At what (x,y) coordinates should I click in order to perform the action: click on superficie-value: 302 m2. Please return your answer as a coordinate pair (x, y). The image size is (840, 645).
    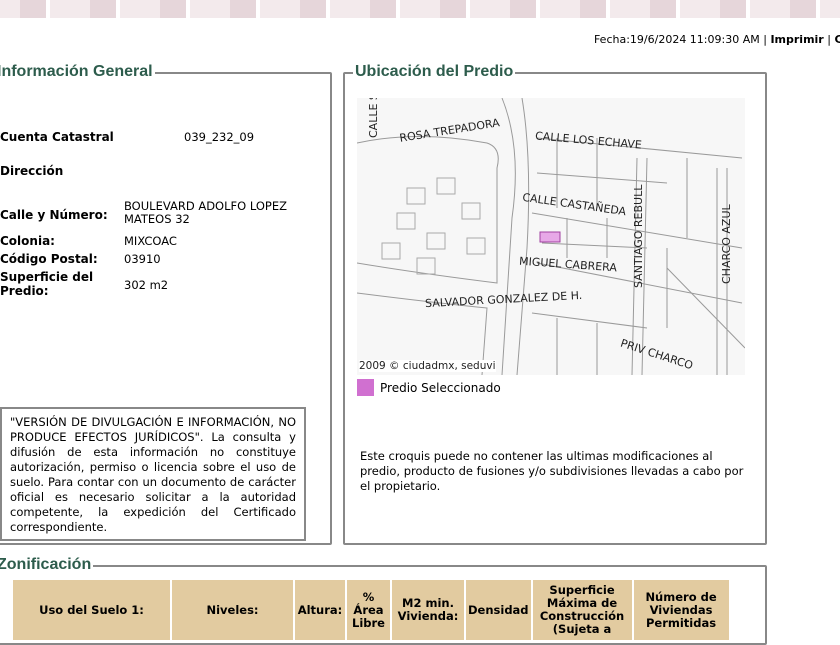
    Looking at the image, I should click on (146, 285).